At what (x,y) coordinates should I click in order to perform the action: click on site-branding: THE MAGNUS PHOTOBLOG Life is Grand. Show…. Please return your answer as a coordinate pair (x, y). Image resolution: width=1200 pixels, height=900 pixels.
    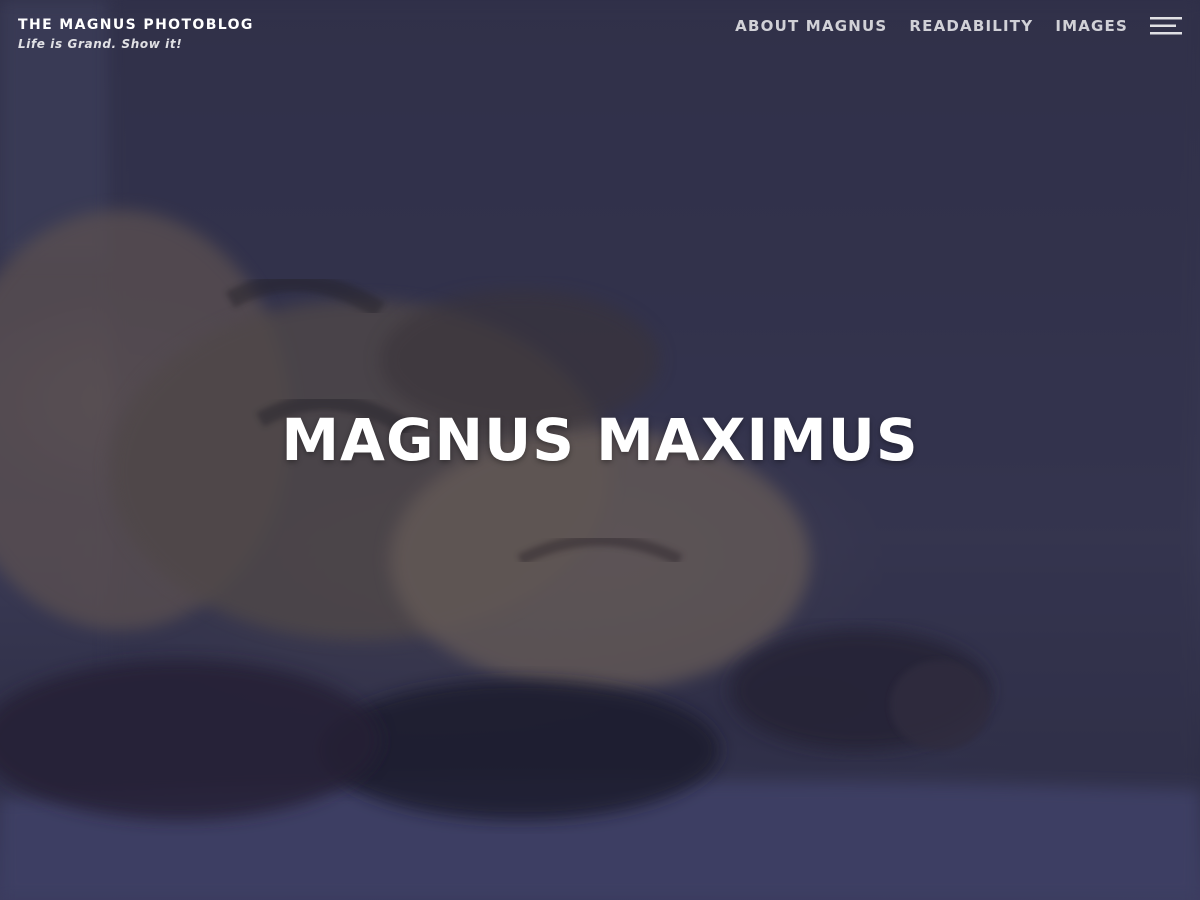
    Looking at the image, I should click on (136, 34).